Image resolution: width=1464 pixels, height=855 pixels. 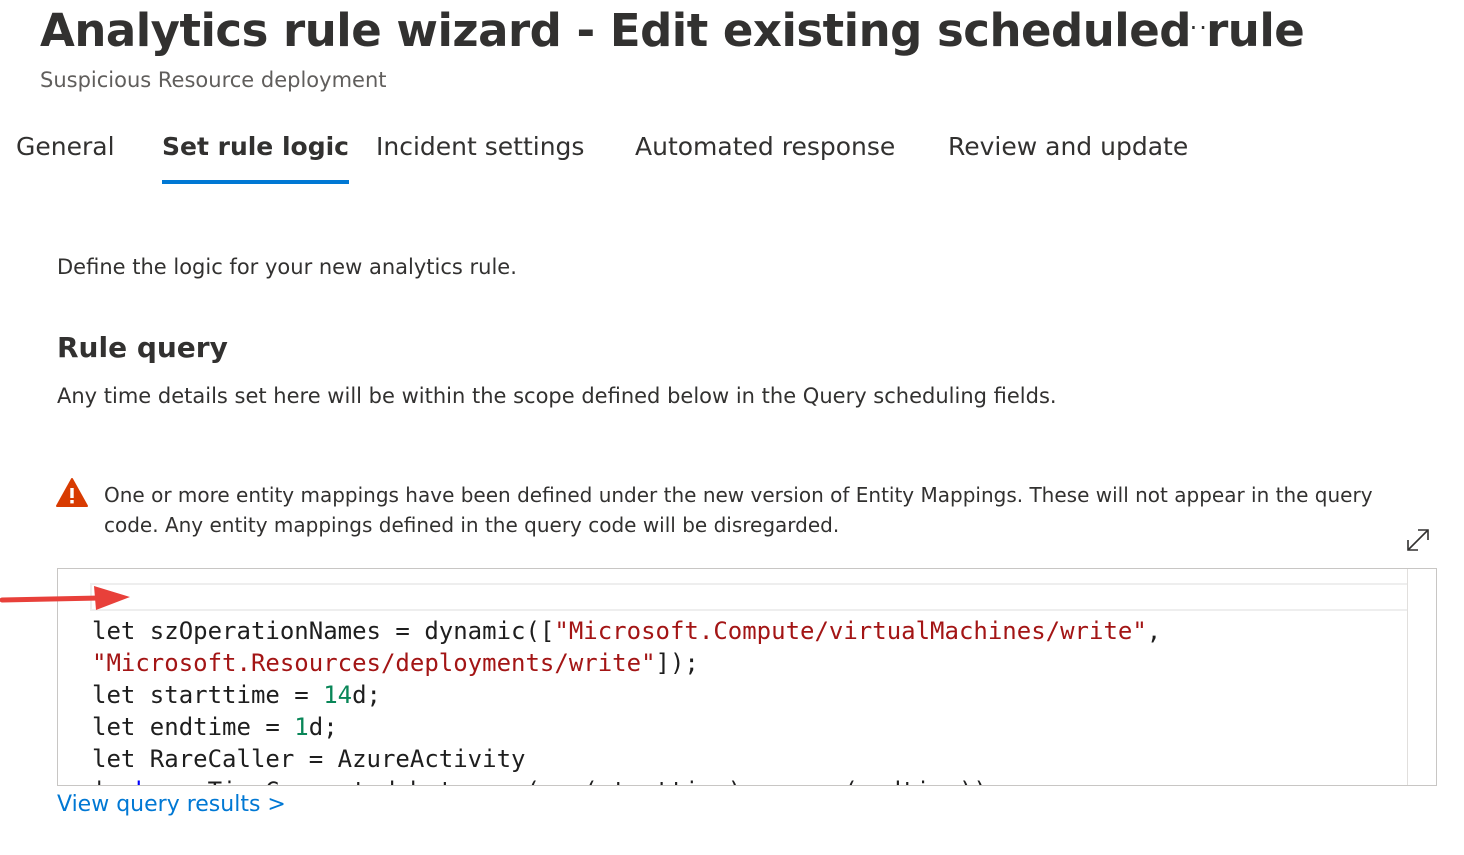 What do you see at coordinates (171, 804) in the screenshot?
I see `view-query-results-link: View query results >` at bounding box center [171, 804].